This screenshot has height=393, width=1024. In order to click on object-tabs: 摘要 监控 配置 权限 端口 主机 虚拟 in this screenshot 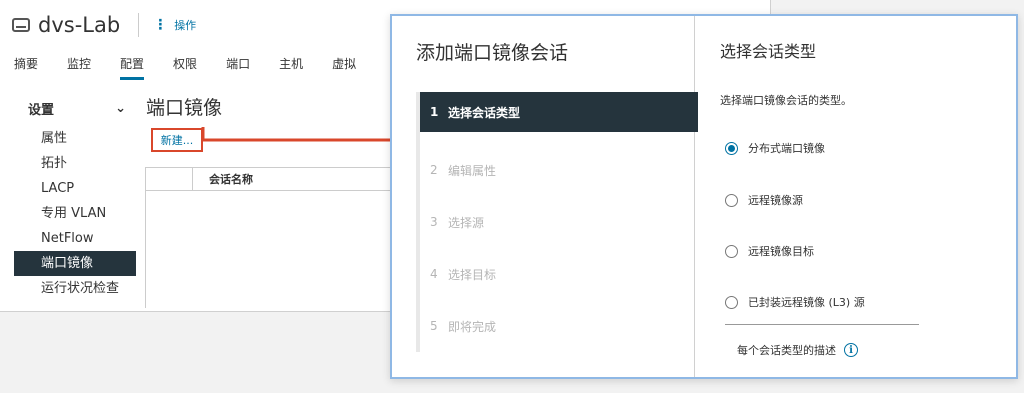, I will do `click(199, 67)`.